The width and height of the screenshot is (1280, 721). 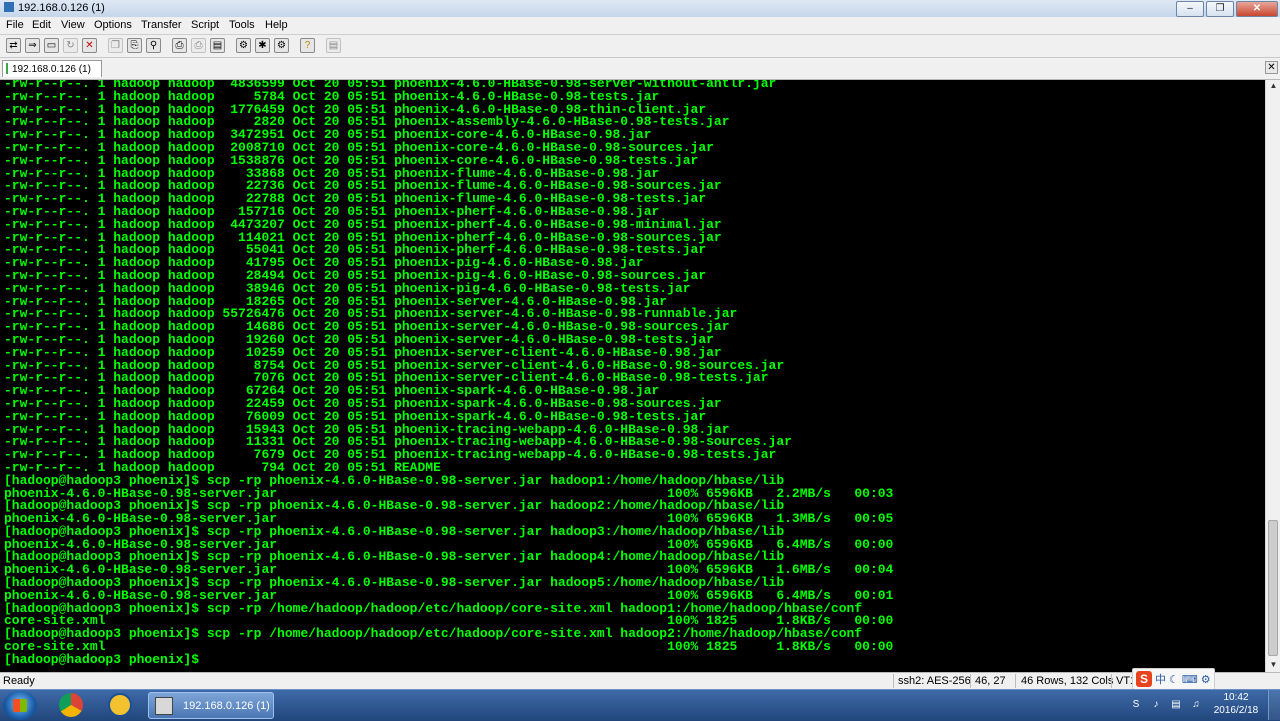 I want to click on tab-session: 192.168.0.126 (1), so click(x=52, y=68).